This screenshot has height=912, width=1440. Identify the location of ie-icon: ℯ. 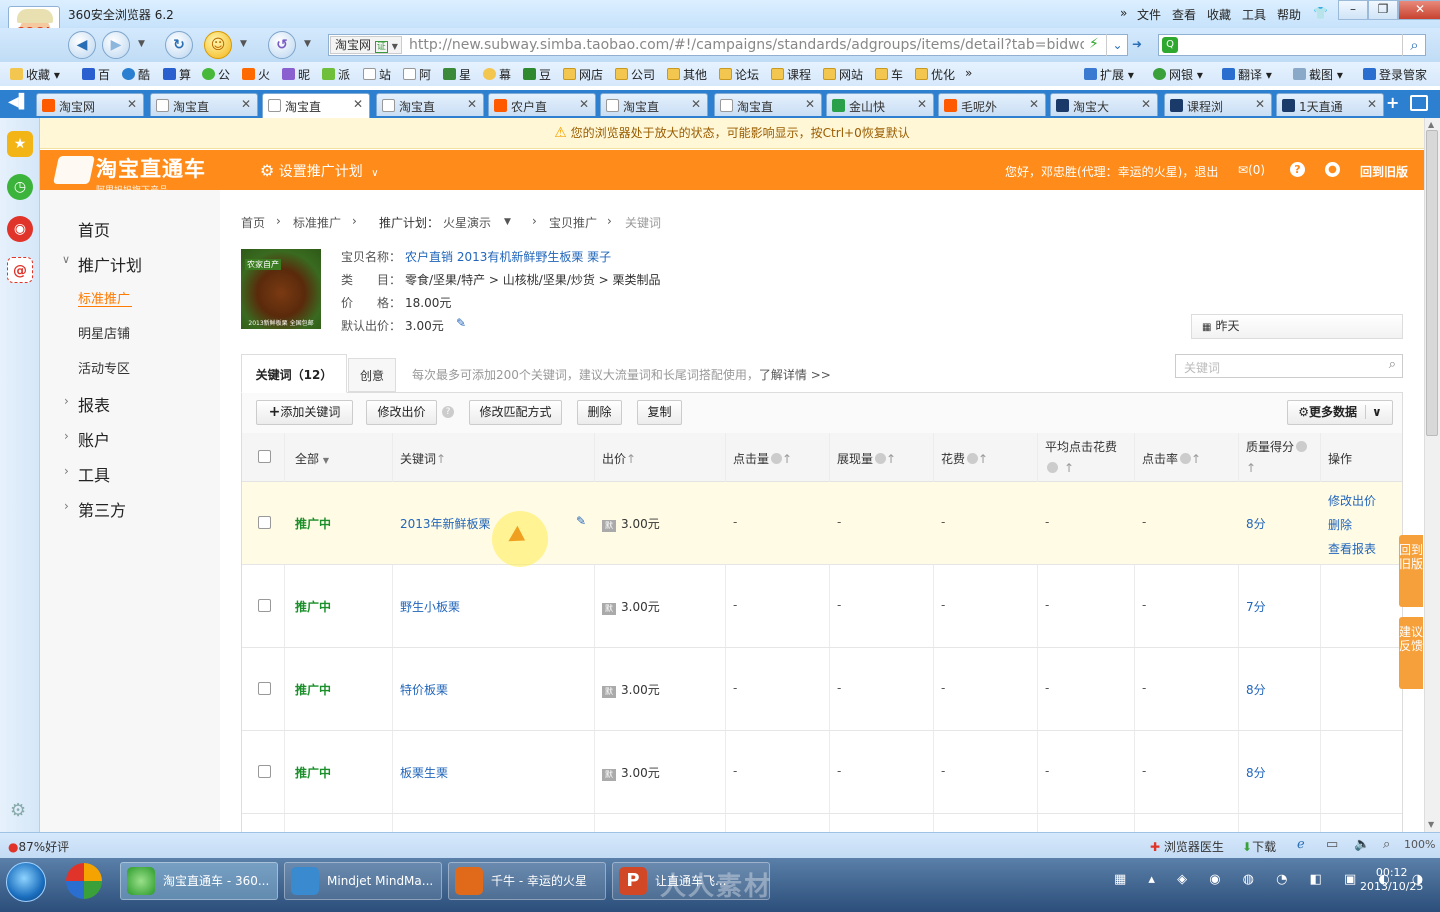
(1301, 844).